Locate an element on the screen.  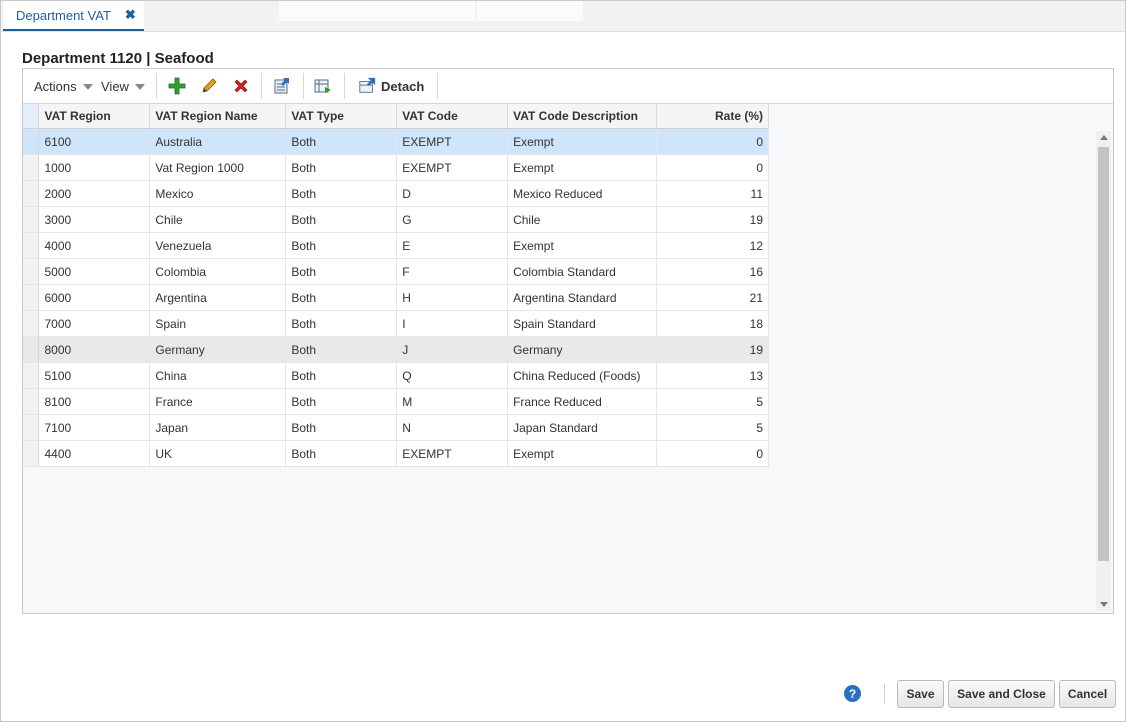
cell-vat-region: 4400 is located at coordinates (94, 453).